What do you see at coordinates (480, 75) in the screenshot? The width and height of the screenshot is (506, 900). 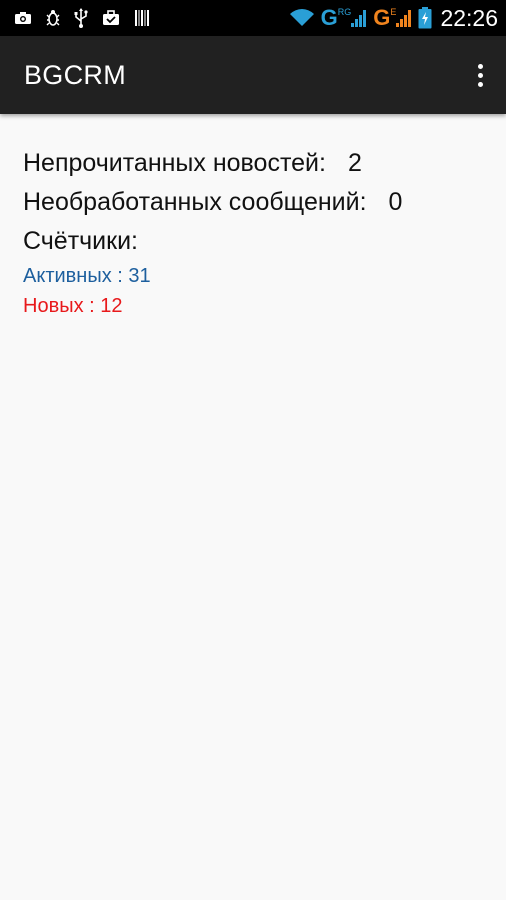 I see `overflow-menu-icon` at bounding box center [480, 75].